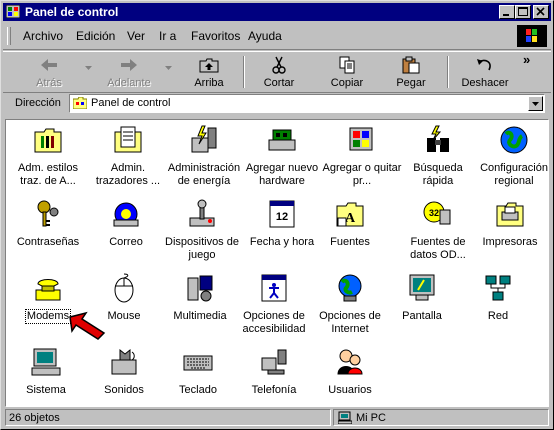  What do you see at coordinates (510, 214) in the screenshot?
I see `printer-icon` at bounding box center [510, 214].